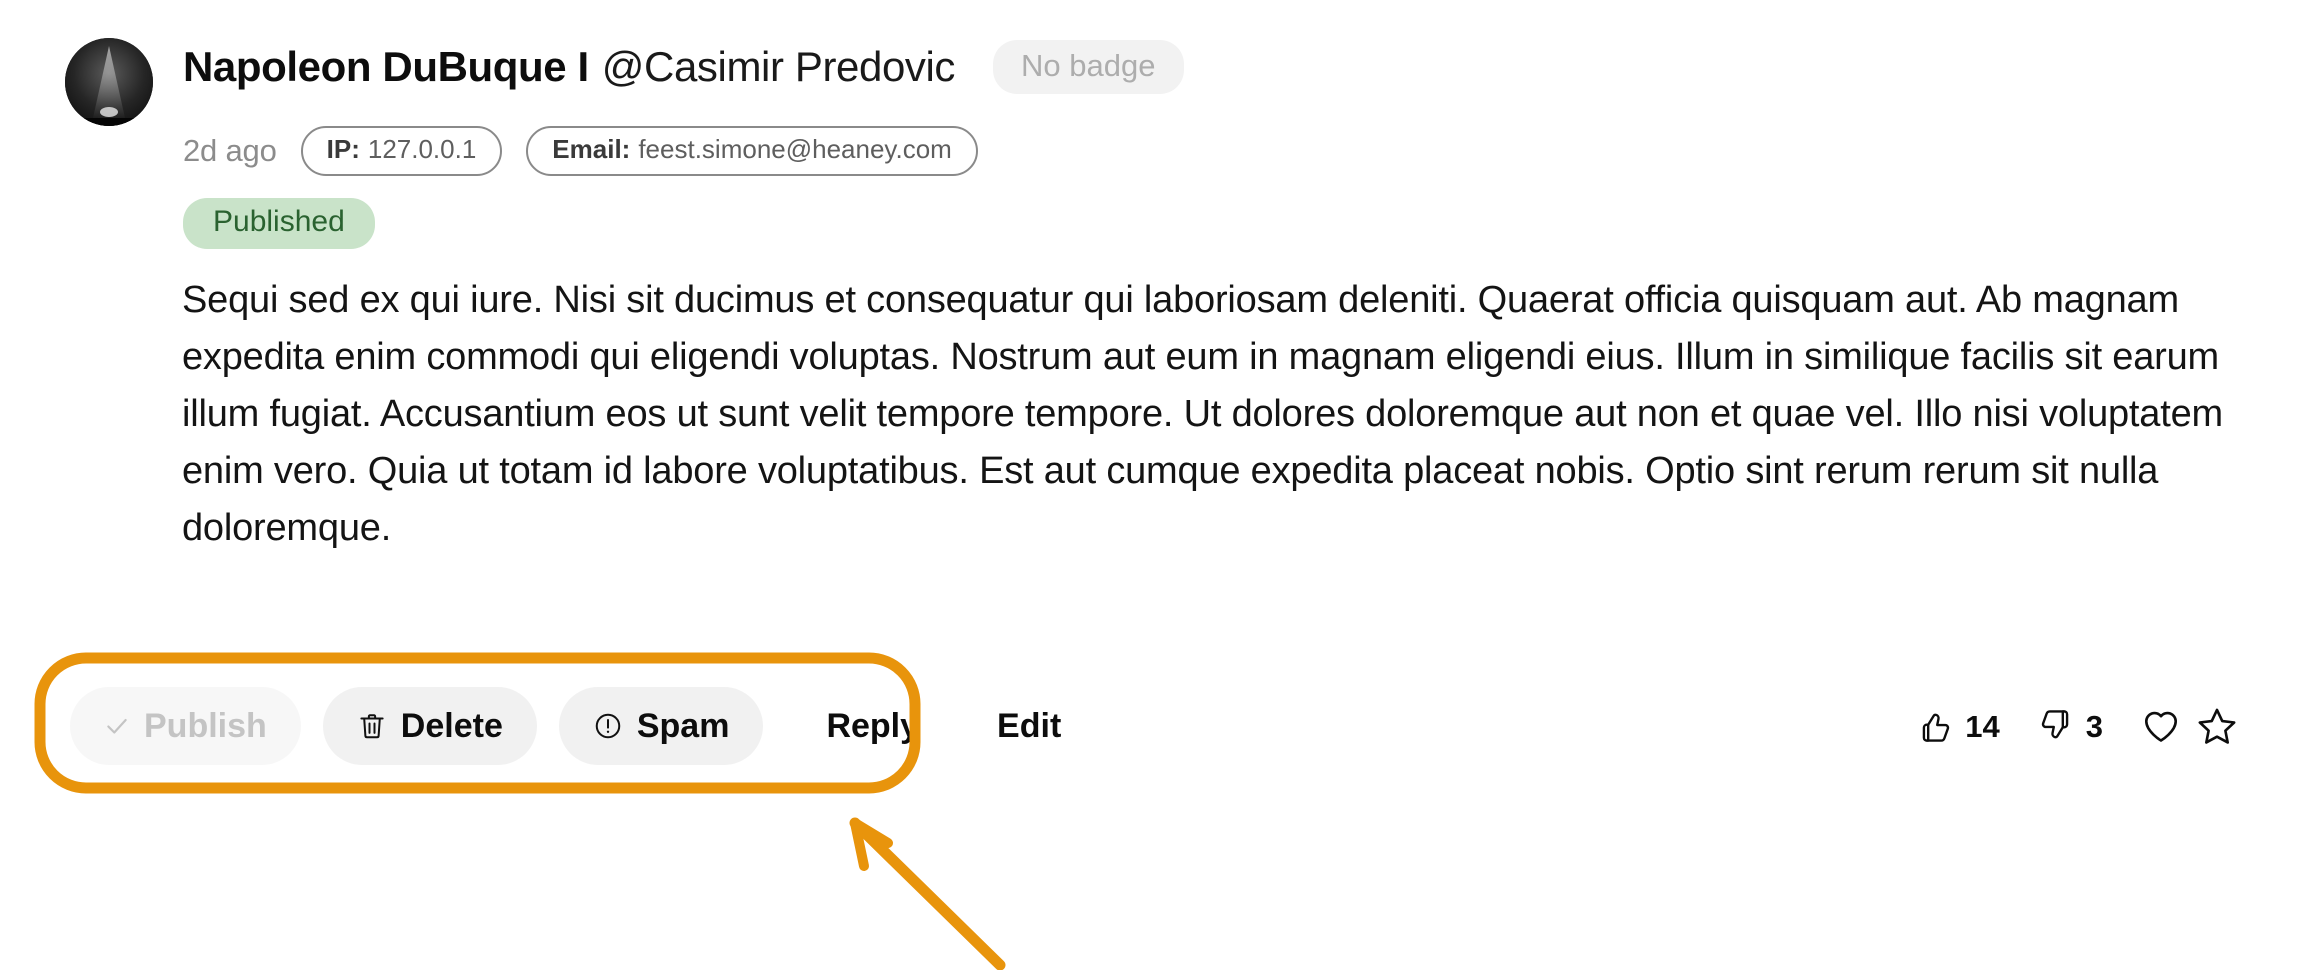  I want to click on thumbs-down-icon, so click(2056, 726).